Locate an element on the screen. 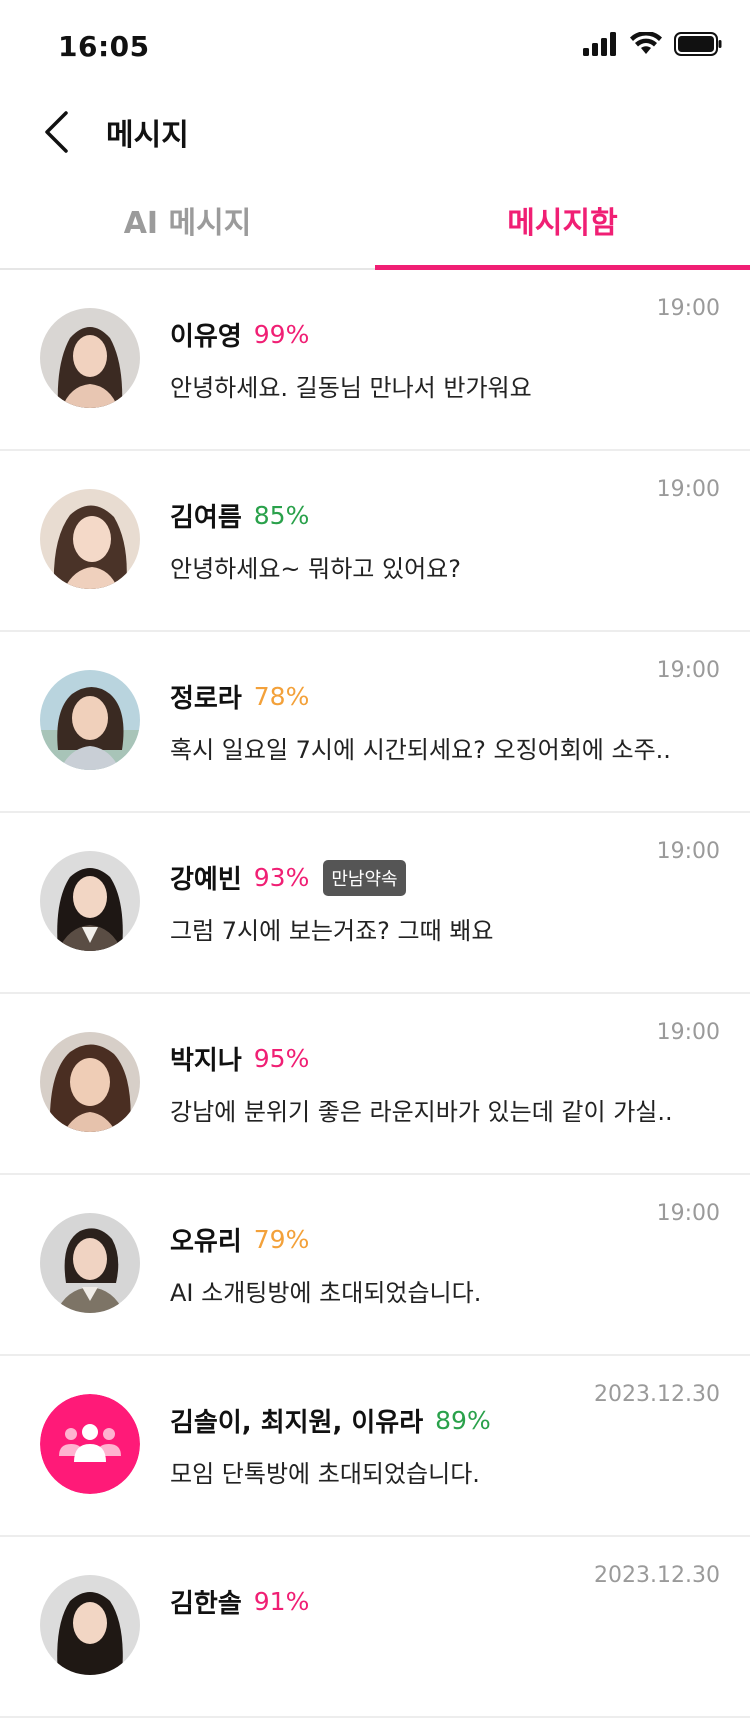  message-preview: 안녕하세요~ 뭐하고 있어요? is located at coordinates (315, 569).